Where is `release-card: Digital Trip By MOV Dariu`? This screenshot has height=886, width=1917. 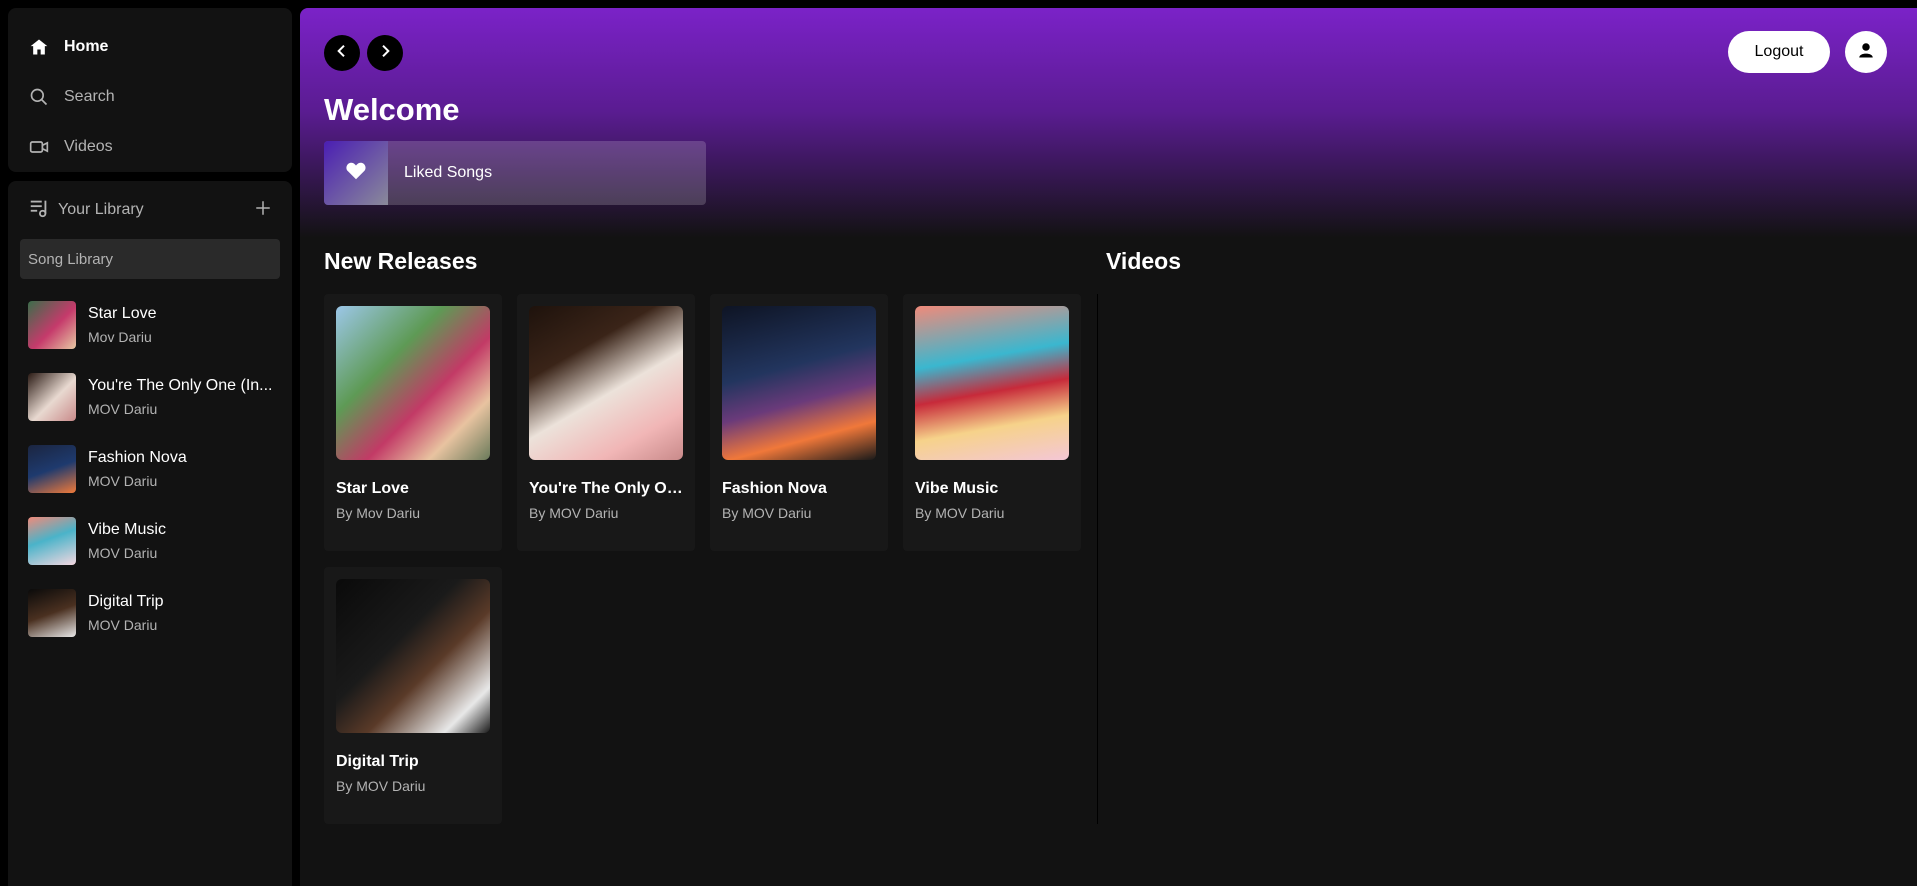 release-card: Digital Trip By MOV Dariu is located at coordinates (413, 695).